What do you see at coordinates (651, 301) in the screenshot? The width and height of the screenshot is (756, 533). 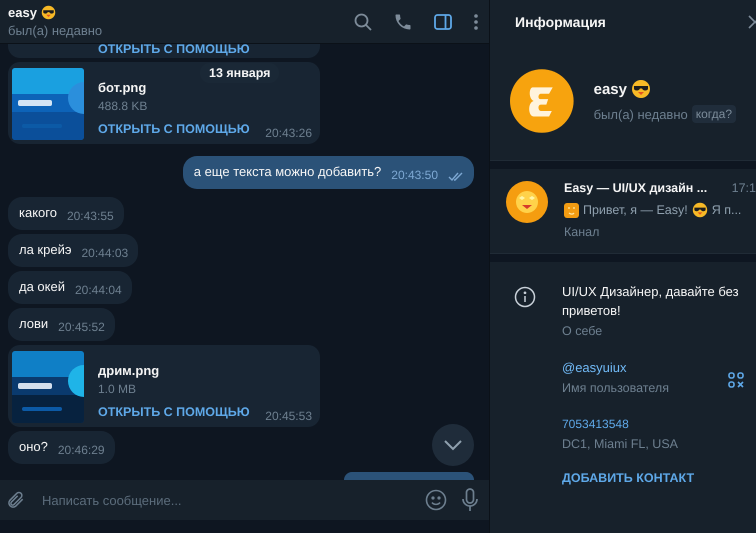 I see `about-text: UI/UX Дизайнер, давайте без приветов!` at bounding box center [651, 301].